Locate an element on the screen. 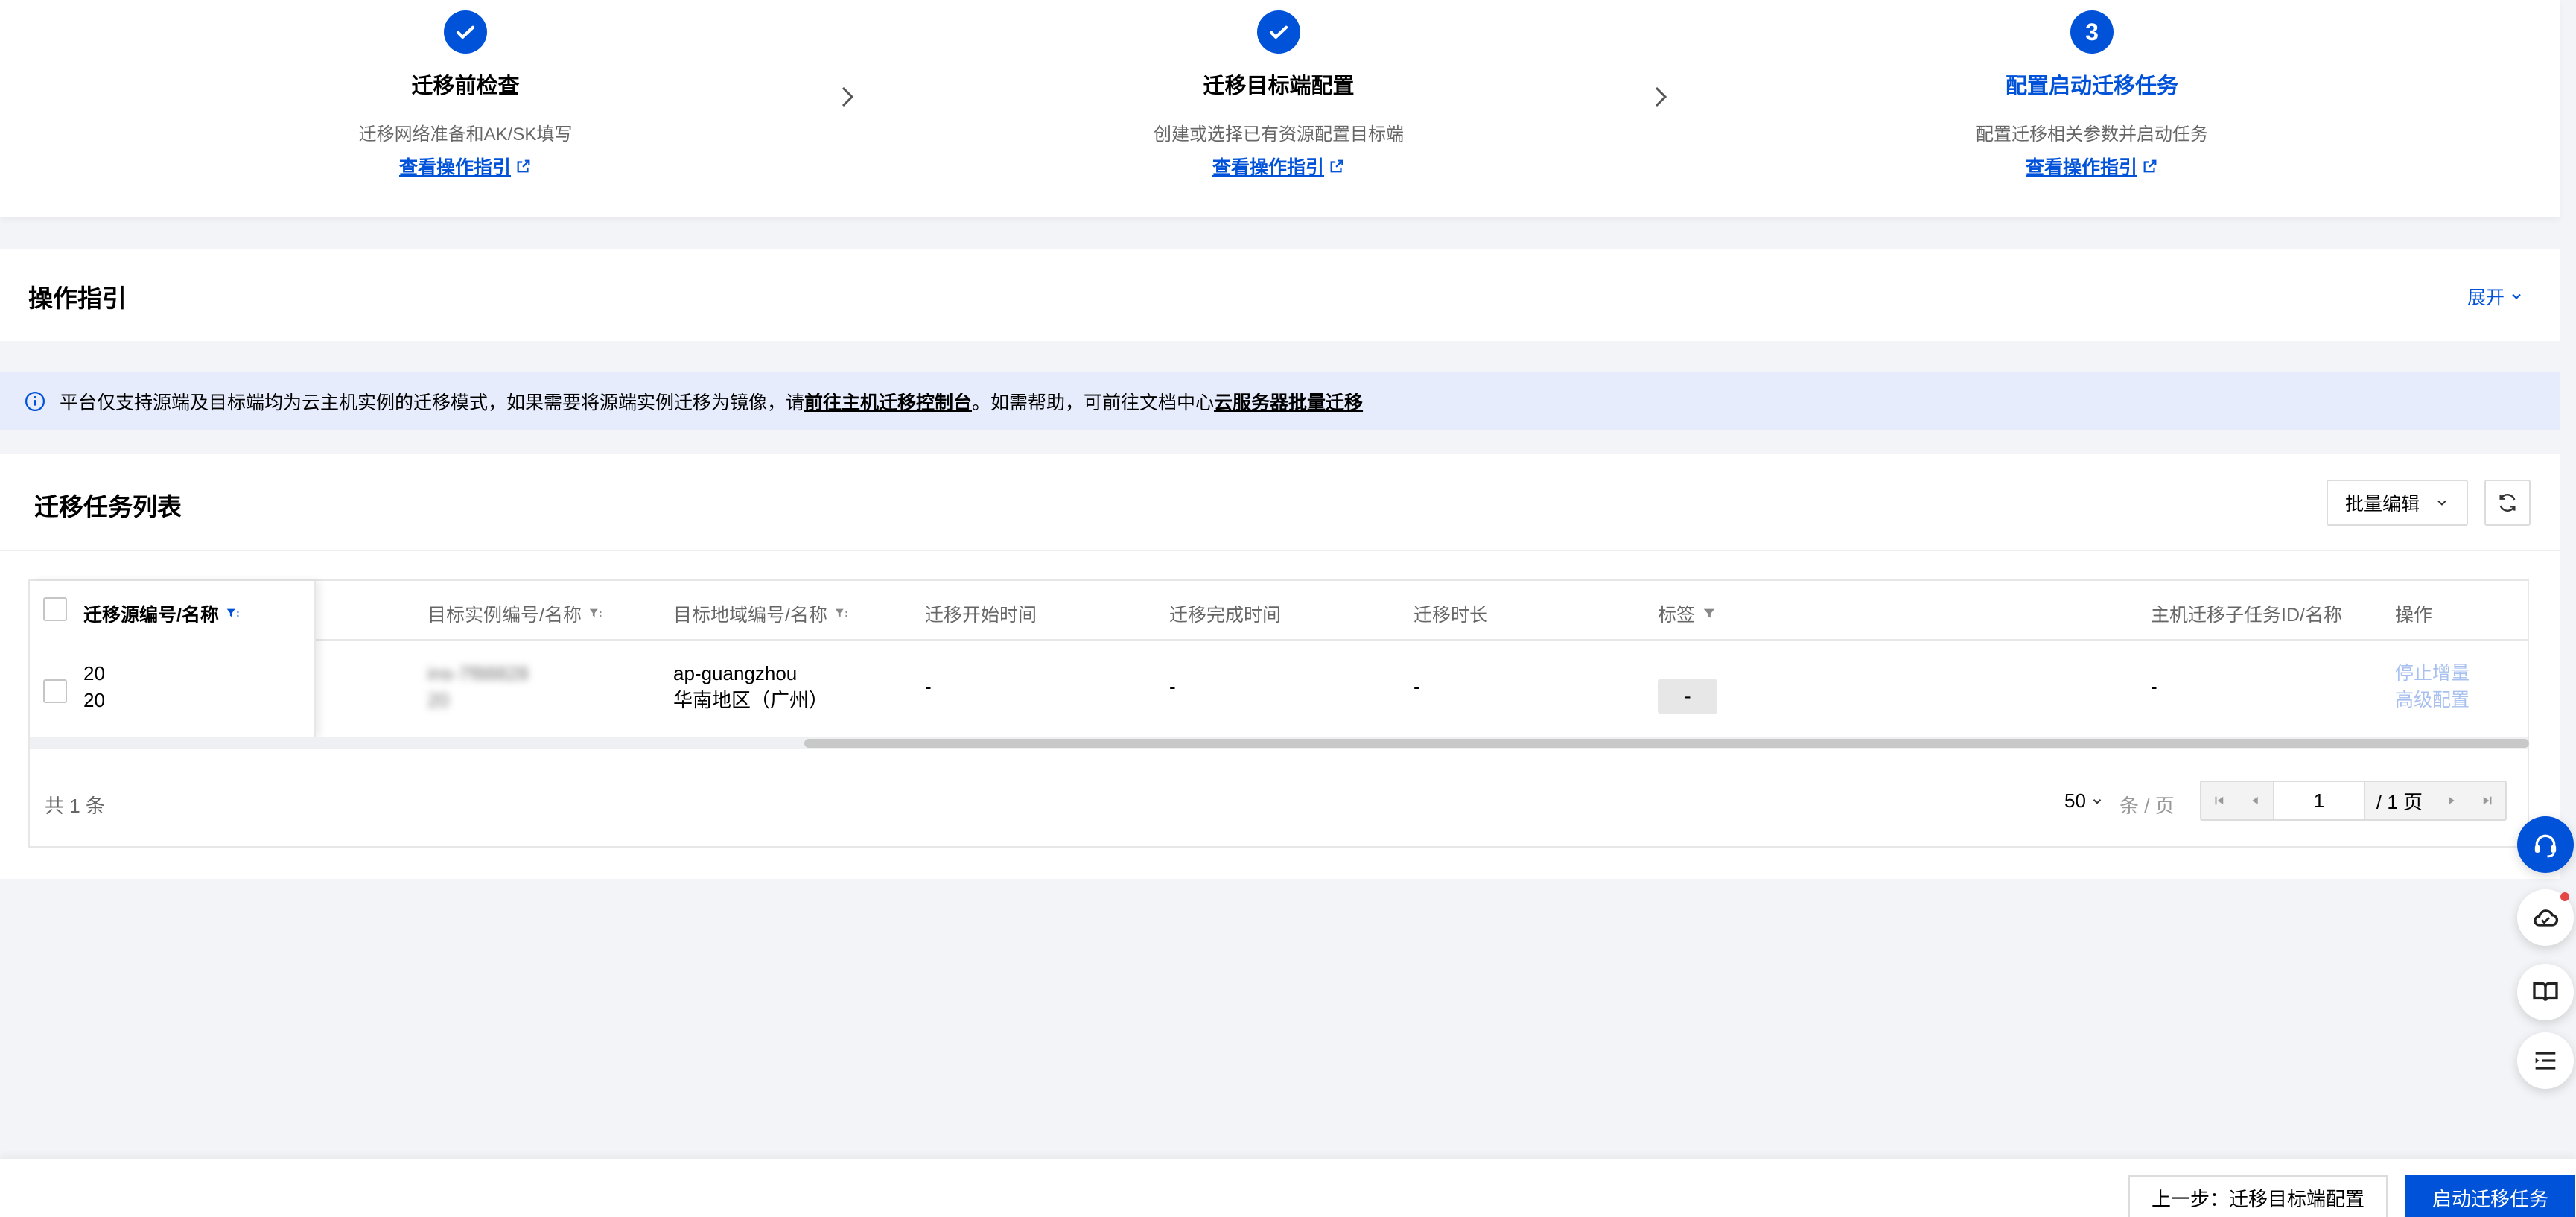  guide-expand-button: 展开 is located at coordinates (2495, 296).